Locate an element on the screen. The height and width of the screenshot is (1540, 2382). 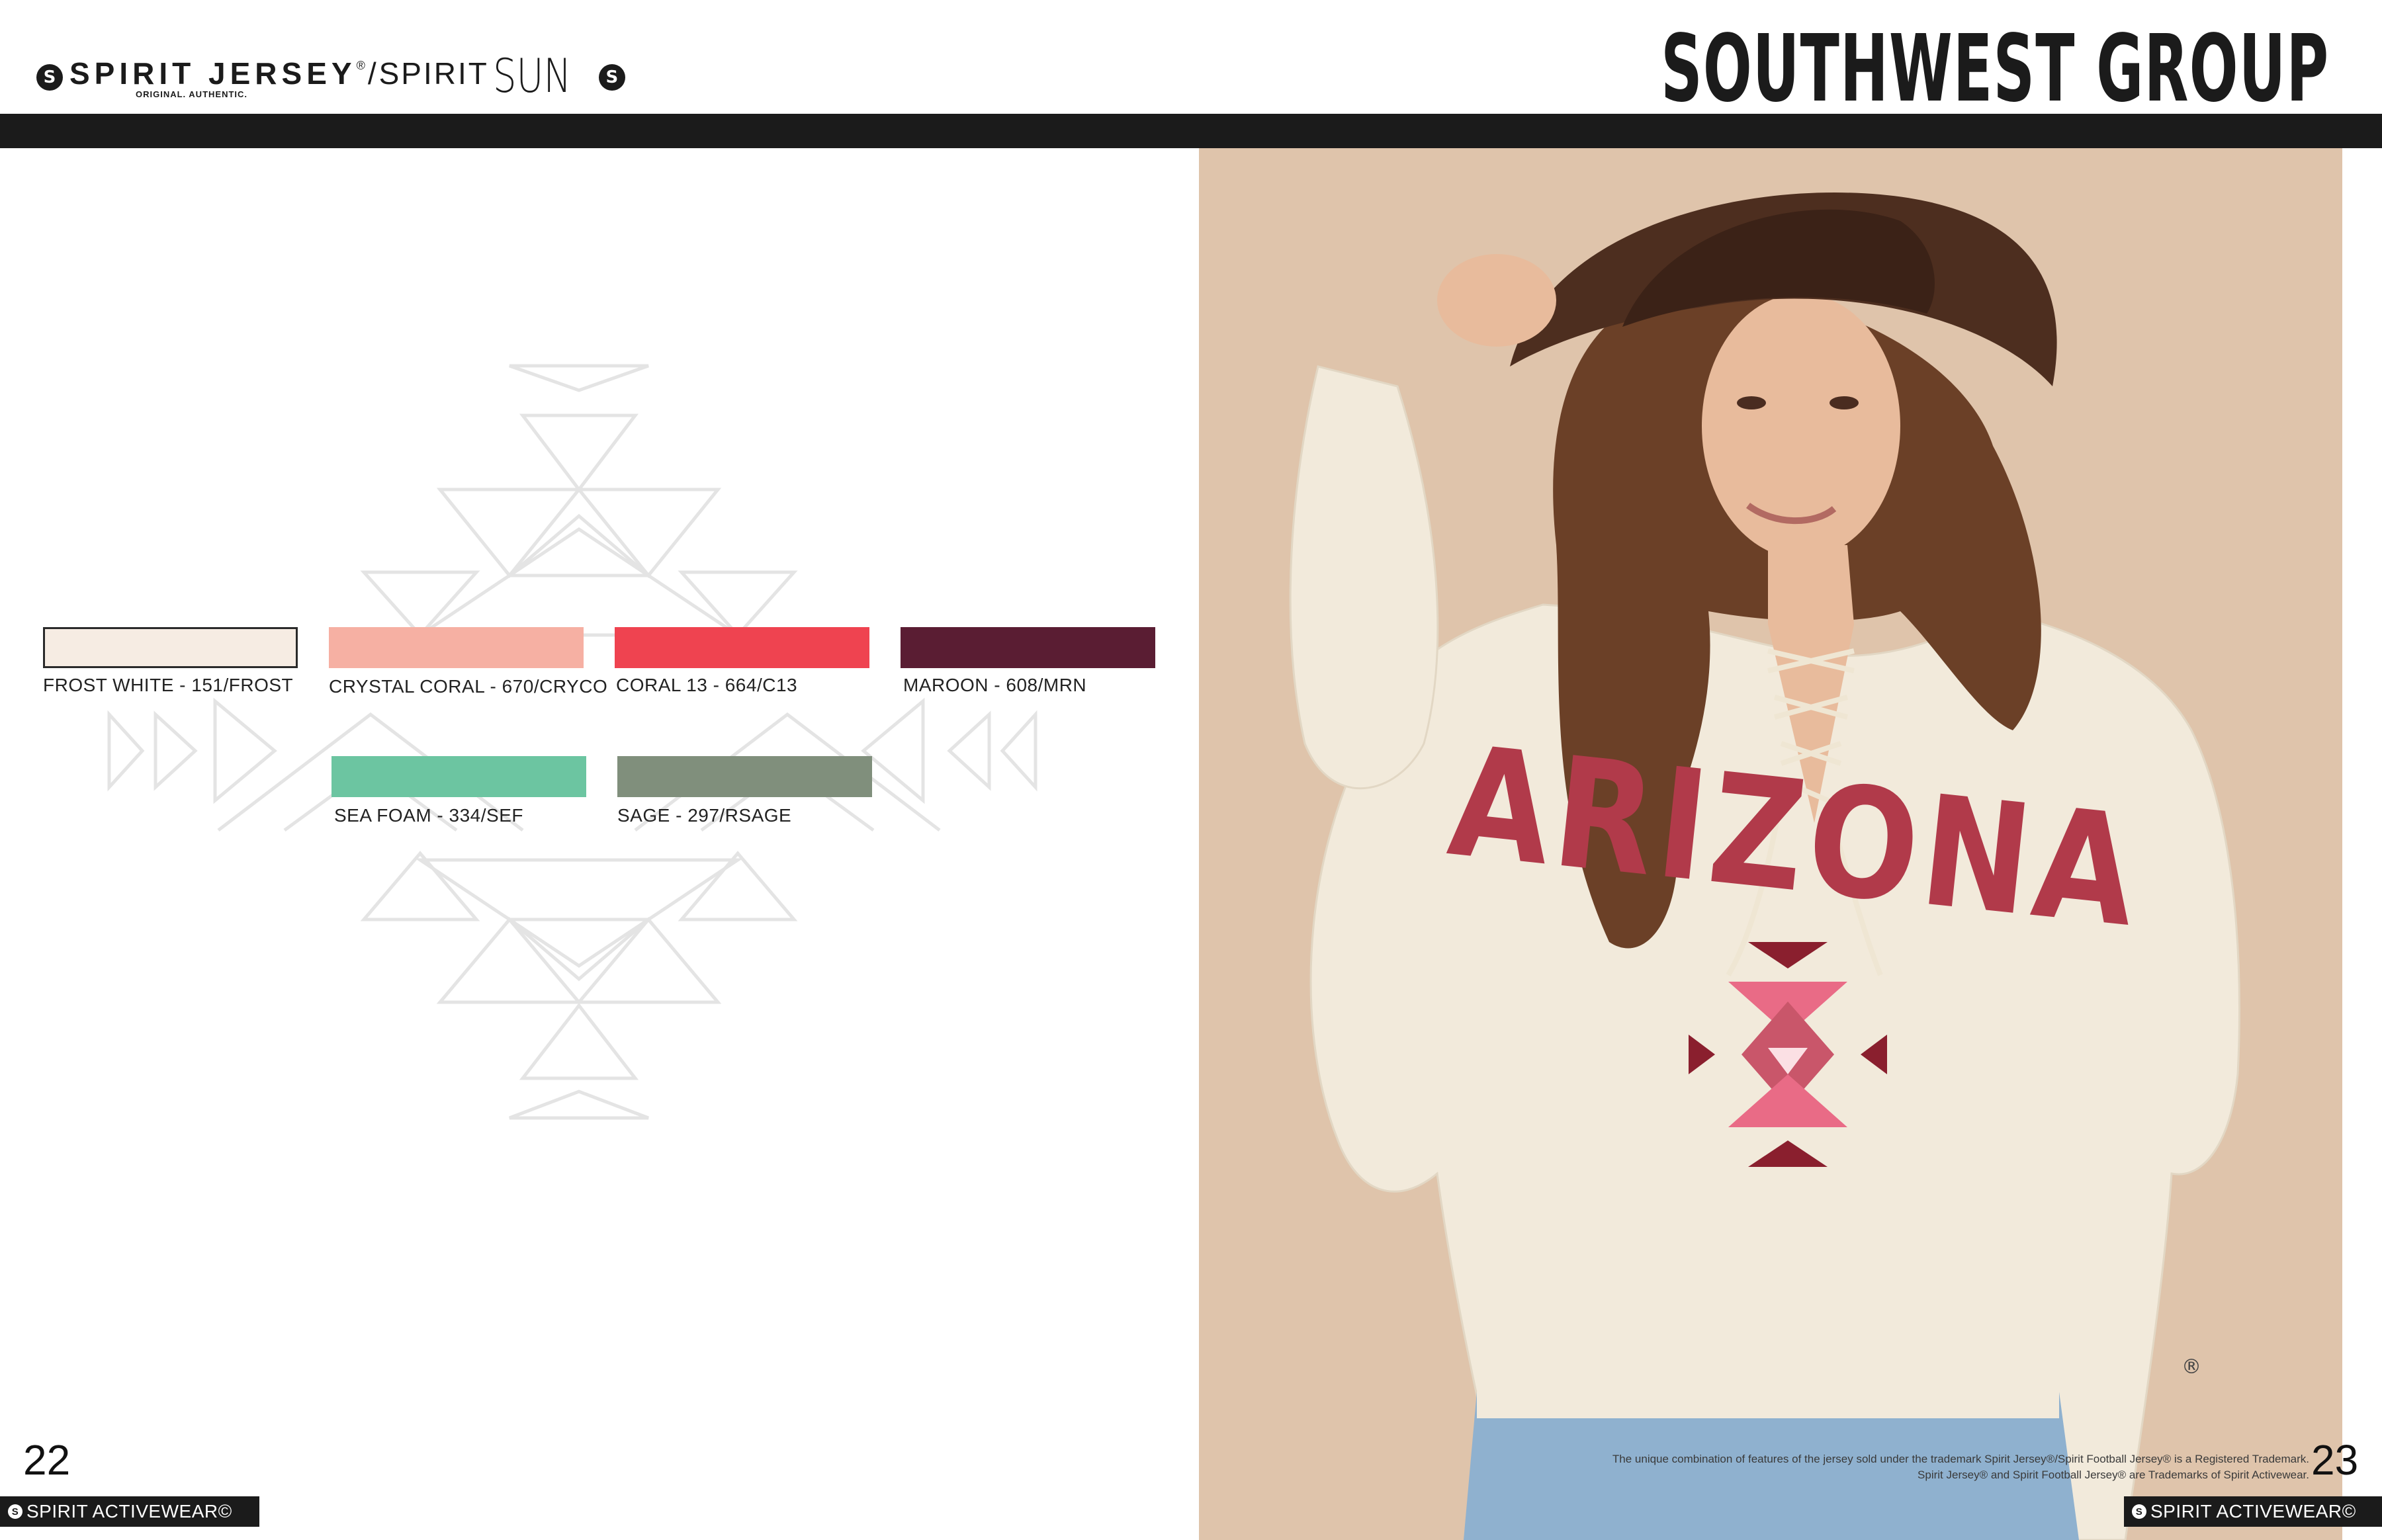
swatch-label-coral-13: CORAL 13 - 664/C13 is located at coordinates (707, 685).